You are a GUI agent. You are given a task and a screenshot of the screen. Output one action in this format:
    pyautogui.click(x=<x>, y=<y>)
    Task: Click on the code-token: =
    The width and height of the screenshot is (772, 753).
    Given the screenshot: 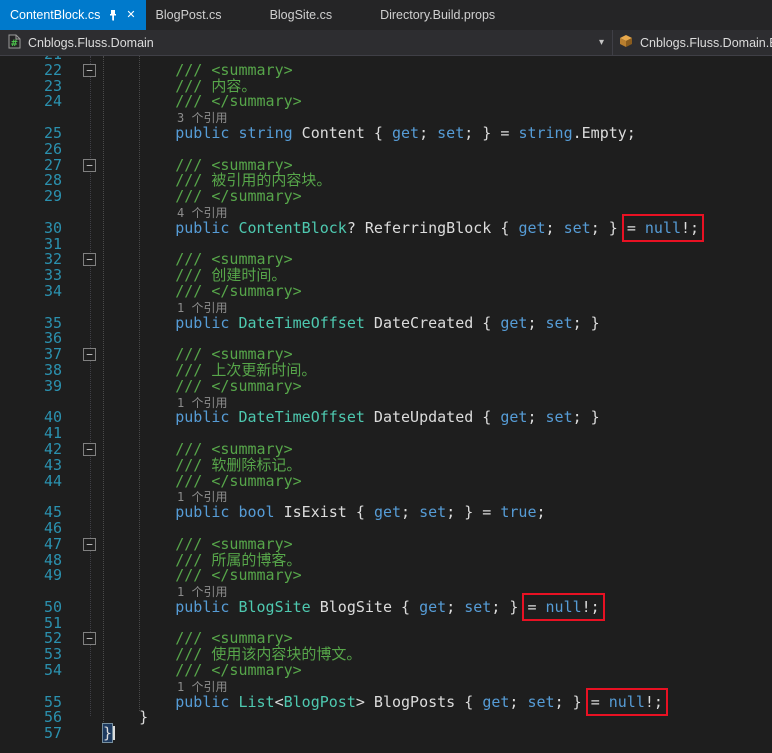 What is the action you would take?
    pyautogui.click(x=536, y=606)
    